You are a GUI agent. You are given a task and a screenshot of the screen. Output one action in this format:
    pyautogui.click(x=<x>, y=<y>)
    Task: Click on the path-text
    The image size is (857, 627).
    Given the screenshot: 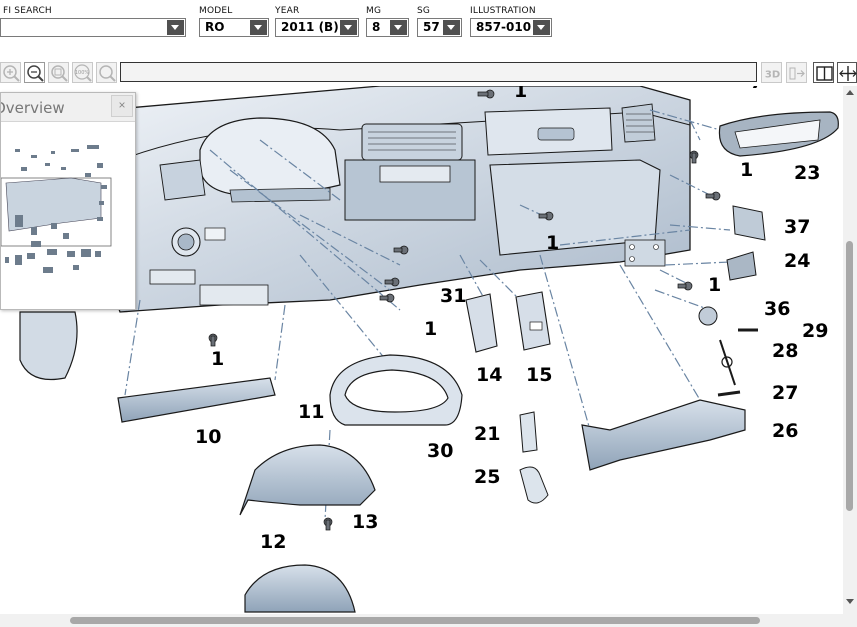 What is the action you would take?
    pyautogui.click(x=123, y=73)
    